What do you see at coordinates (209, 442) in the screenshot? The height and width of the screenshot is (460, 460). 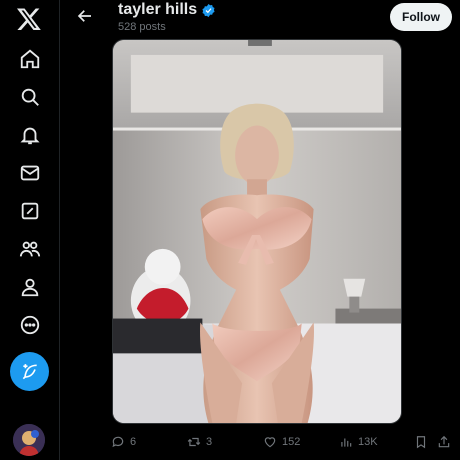 I see `repost-count: 3` at bounding box center [209, 442].